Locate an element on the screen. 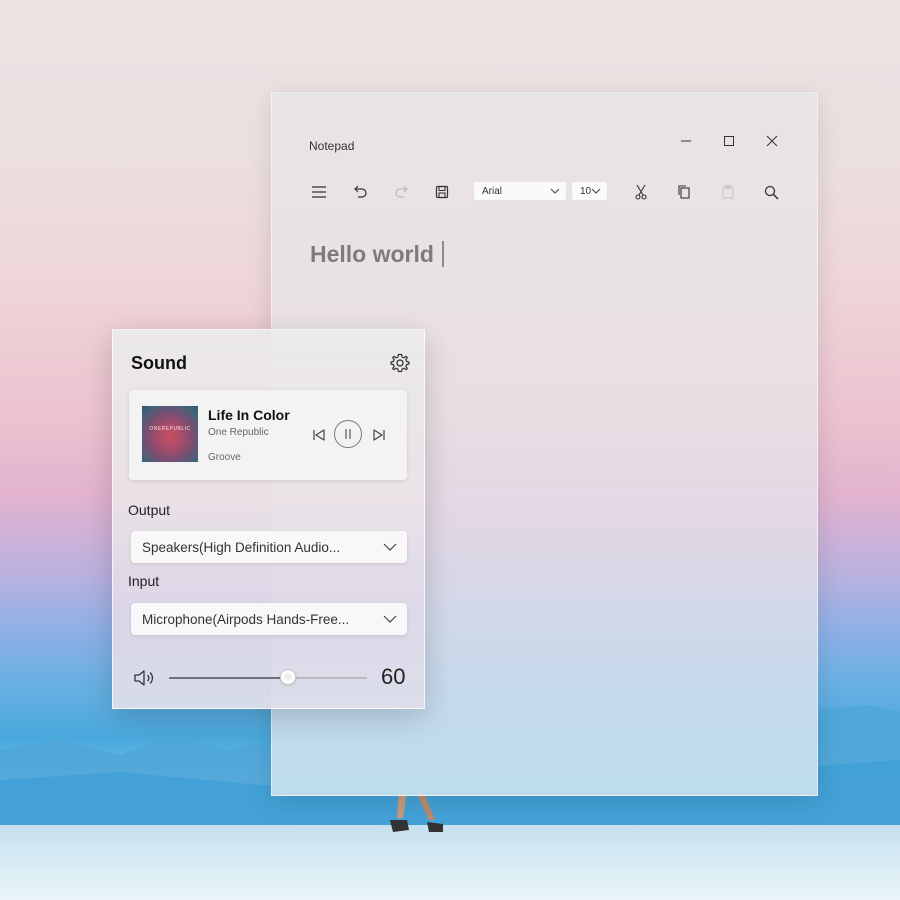  next-track-button is located at coordinates (379, 435).